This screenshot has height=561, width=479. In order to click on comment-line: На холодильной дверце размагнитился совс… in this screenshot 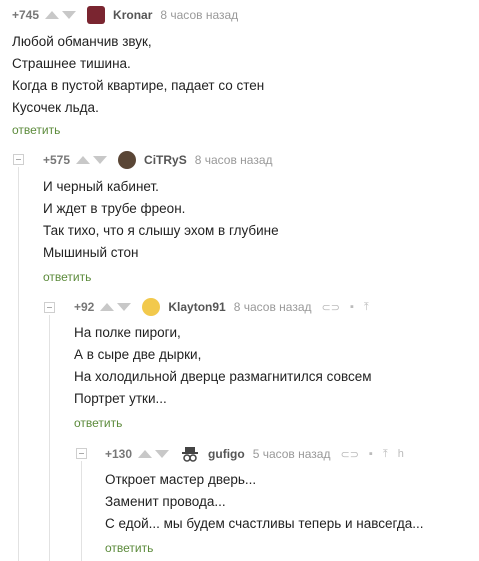, I will do `click(223, 376)`.